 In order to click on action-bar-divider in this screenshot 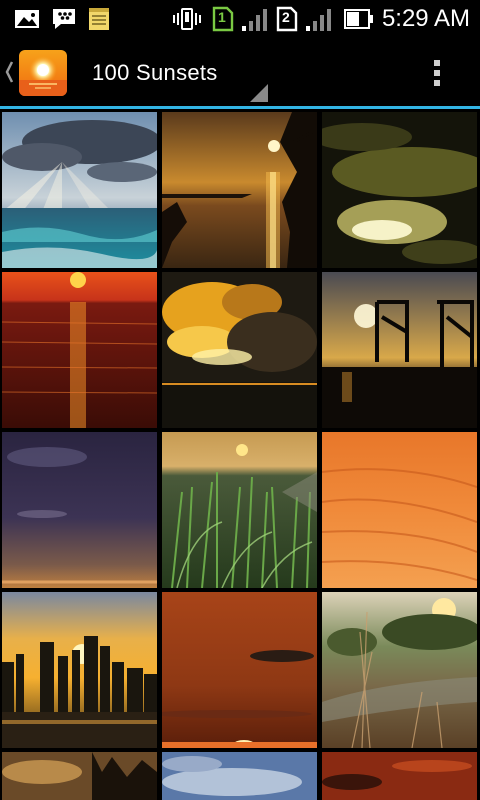, I will do `click(240, 107)`.